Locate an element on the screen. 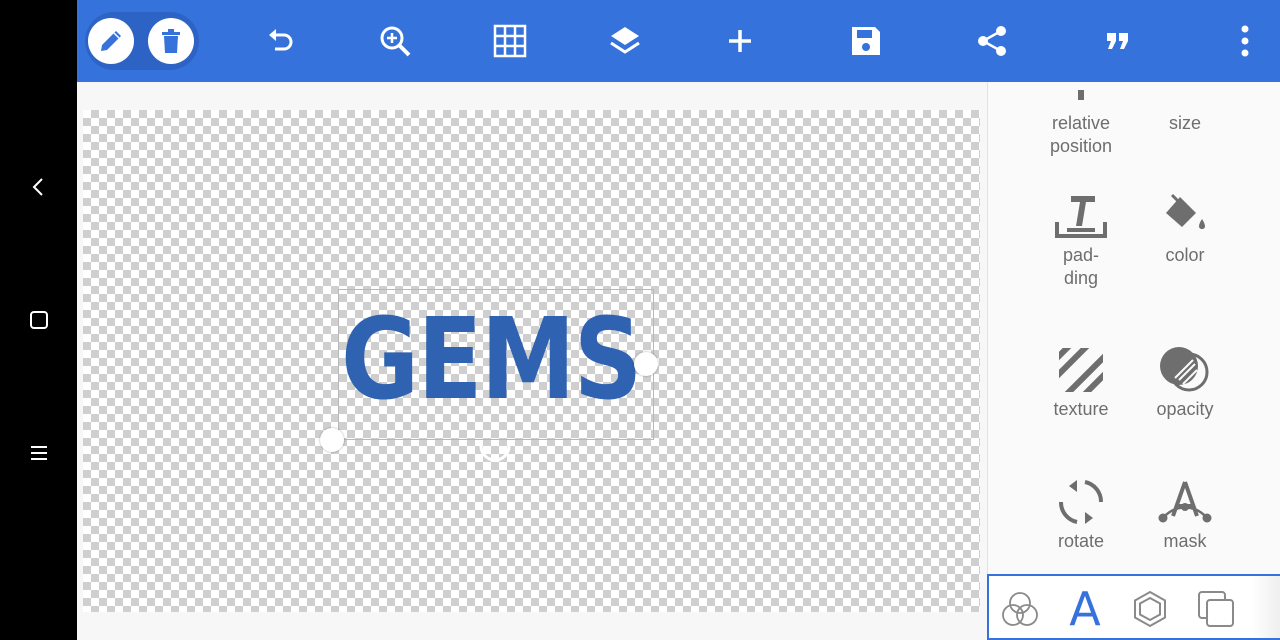 This screenshot has width=1280, height=640. tab-bar-fade is located at coordinates (1265, 607).